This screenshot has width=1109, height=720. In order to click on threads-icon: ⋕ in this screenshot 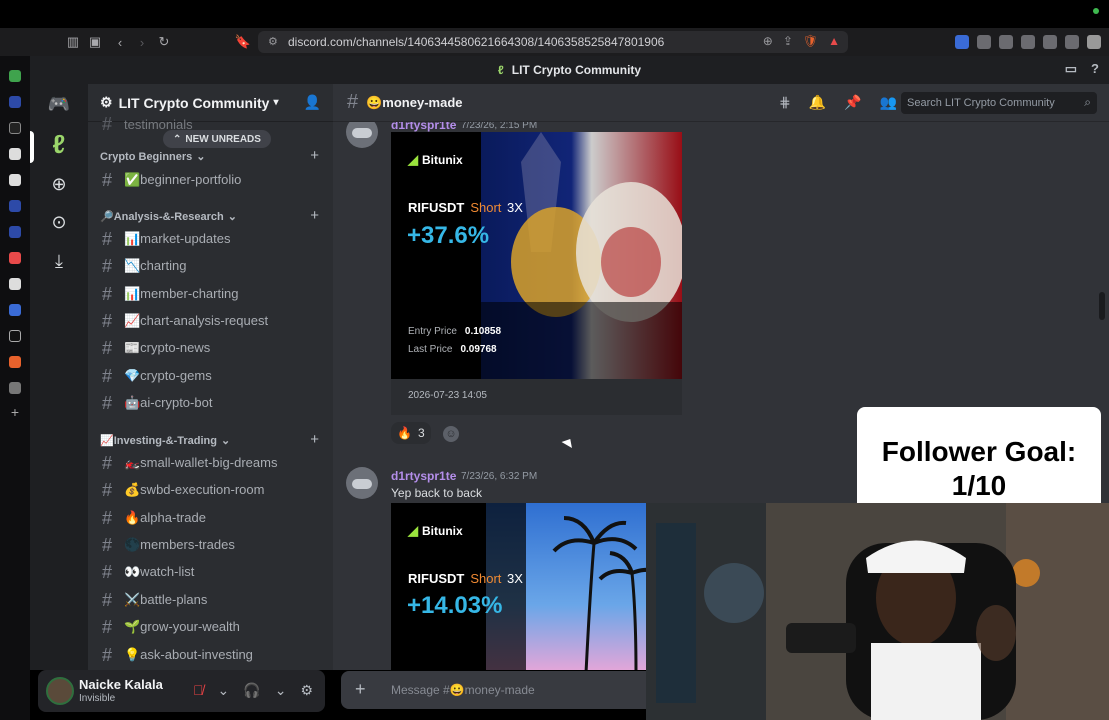, I will do `click(785, 102)`.